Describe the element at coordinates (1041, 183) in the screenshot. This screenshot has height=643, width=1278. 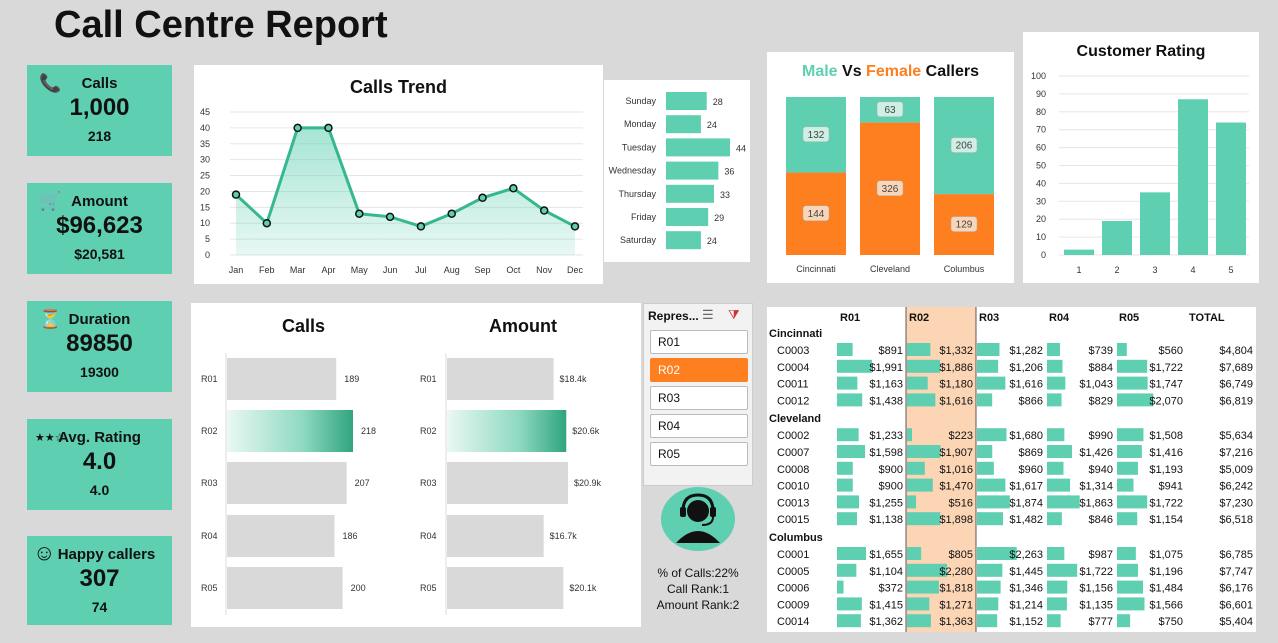
I see `y-tick-label: 40` at that location.